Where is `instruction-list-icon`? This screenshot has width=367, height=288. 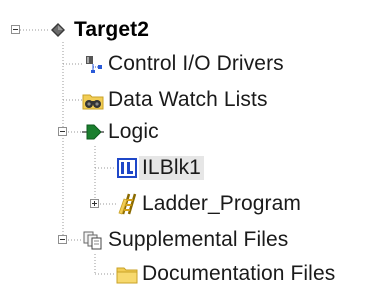
instruction-list-icon is located at coordinates (127, 168).